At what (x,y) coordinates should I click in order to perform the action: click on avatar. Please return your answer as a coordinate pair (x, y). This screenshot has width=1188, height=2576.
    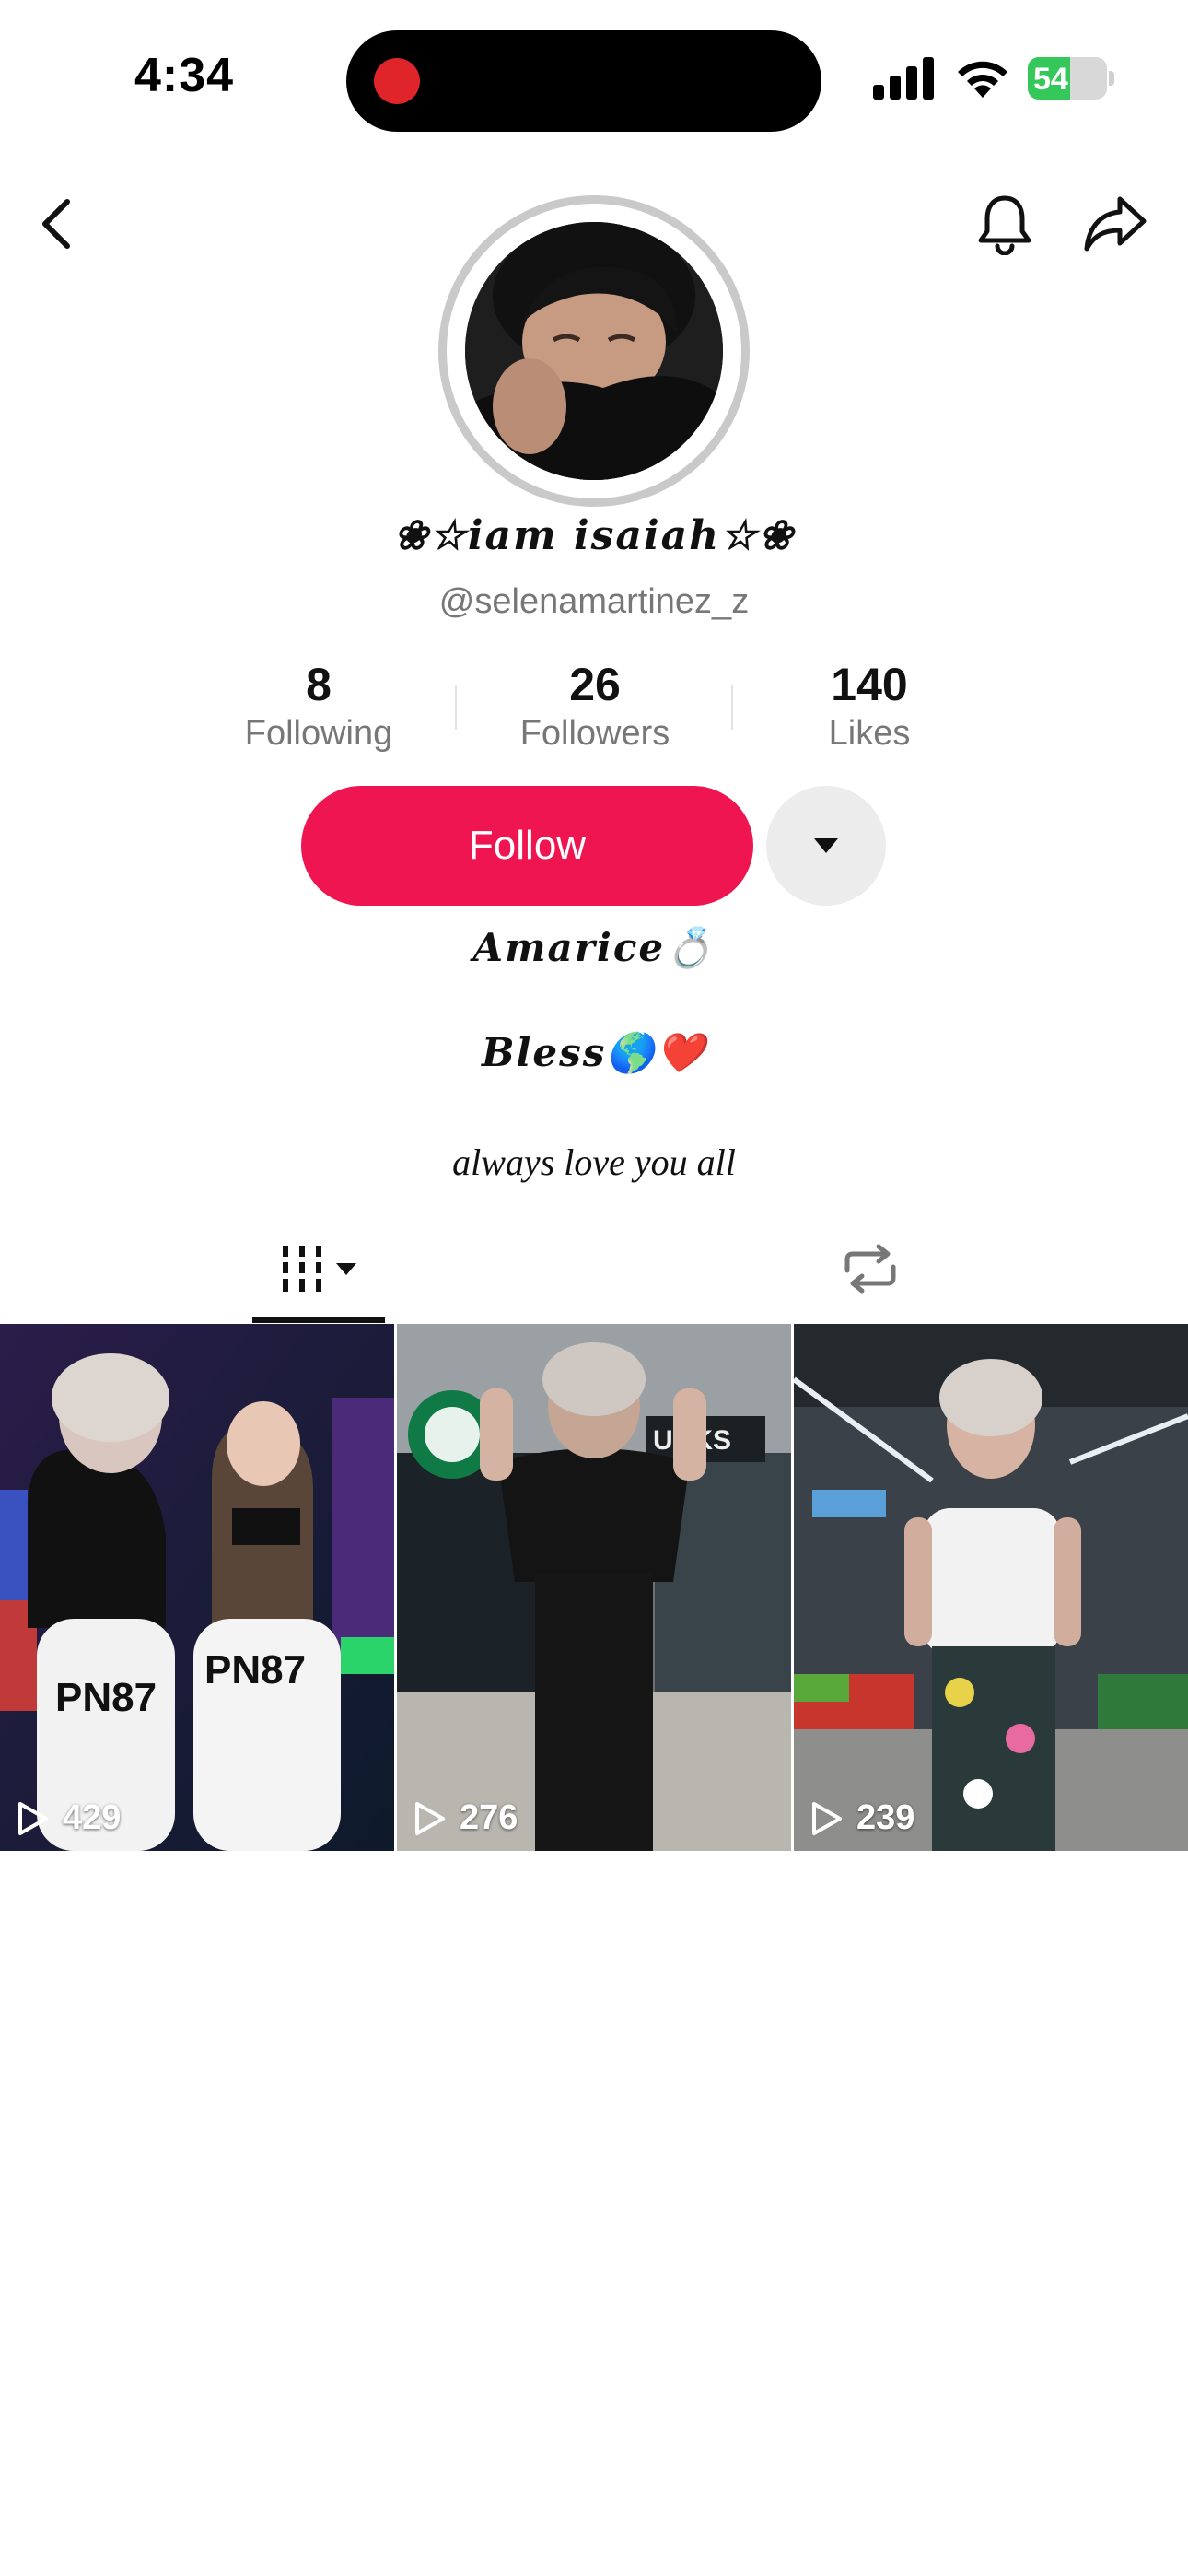
    Looking at the image, I should click on (594, 351).